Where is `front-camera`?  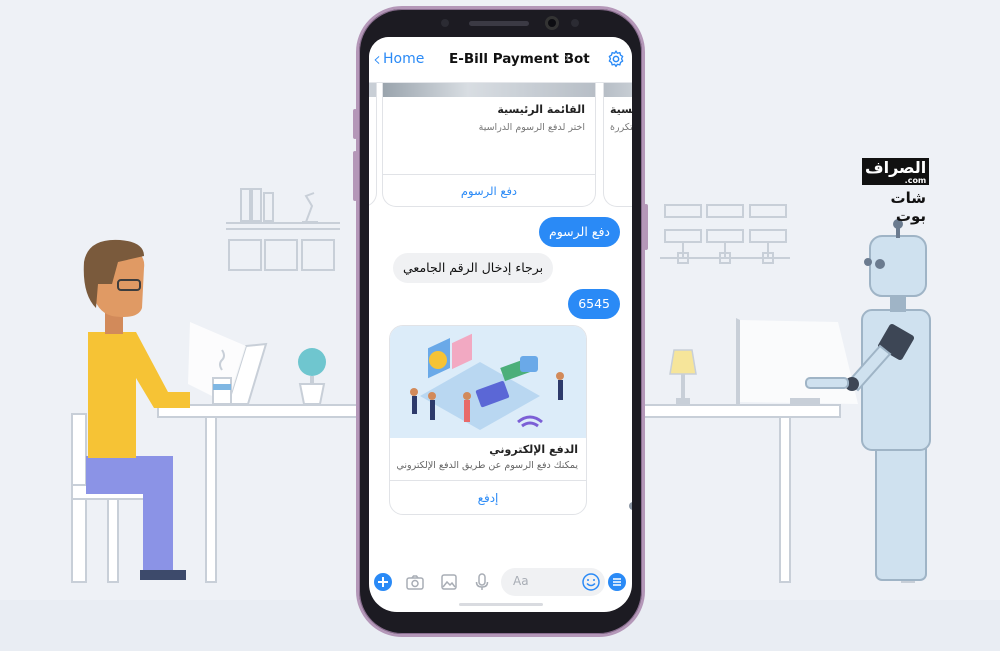 front-camera is located at coordinates (552, 23).